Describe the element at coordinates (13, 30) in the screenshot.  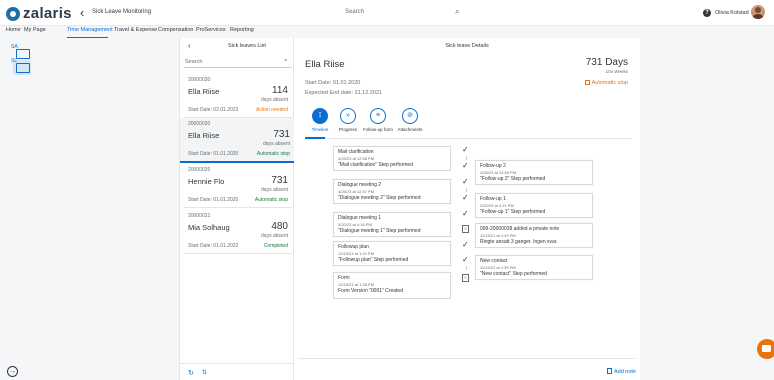
I see `nav-home: Home` at that location.